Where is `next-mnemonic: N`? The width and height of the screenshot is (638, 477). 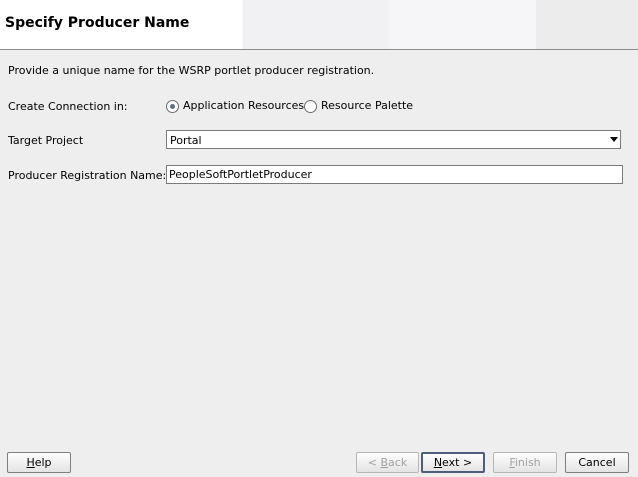 next-mnemonic: N is located at coordinates (438, 462).